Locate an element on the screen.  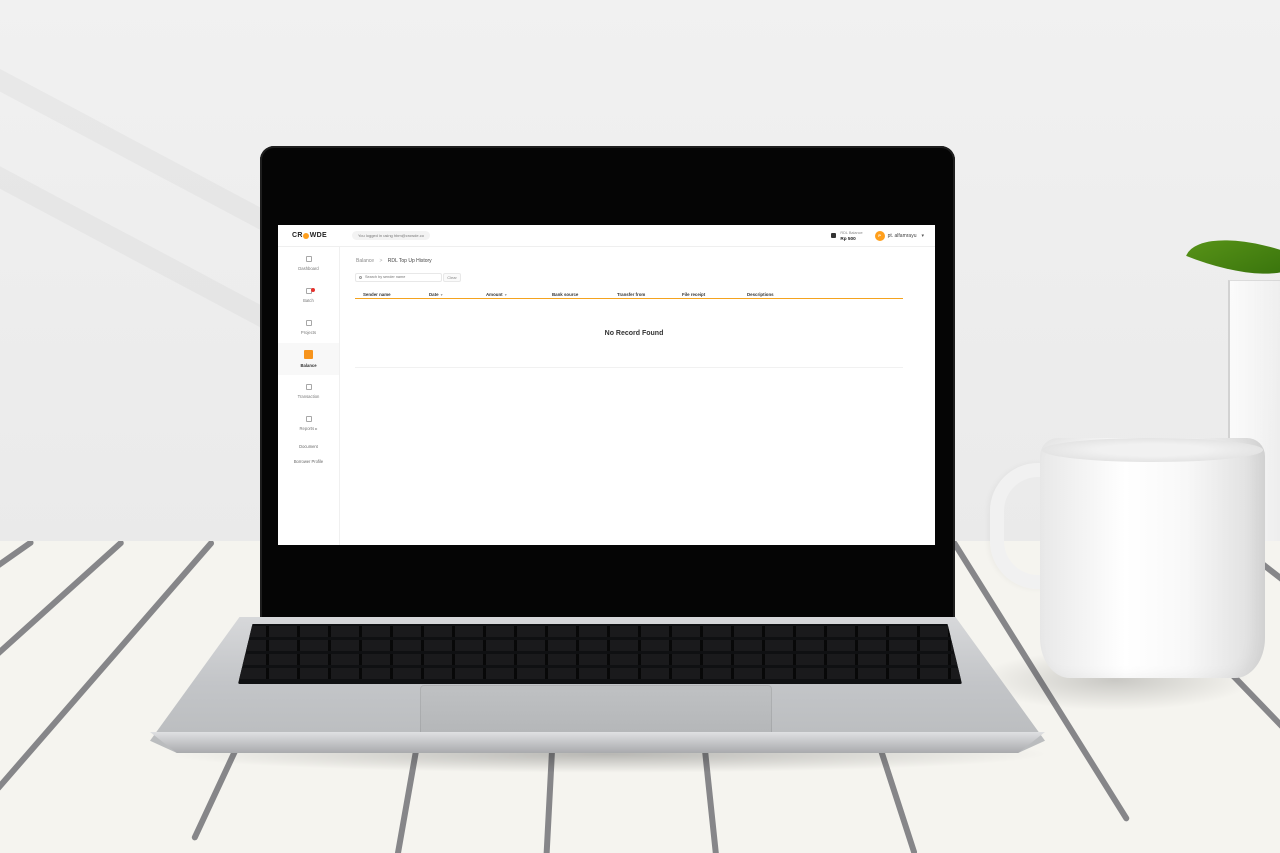
balance-widget: RDL Balance Rp 500 is located at coordinates (847, 236).